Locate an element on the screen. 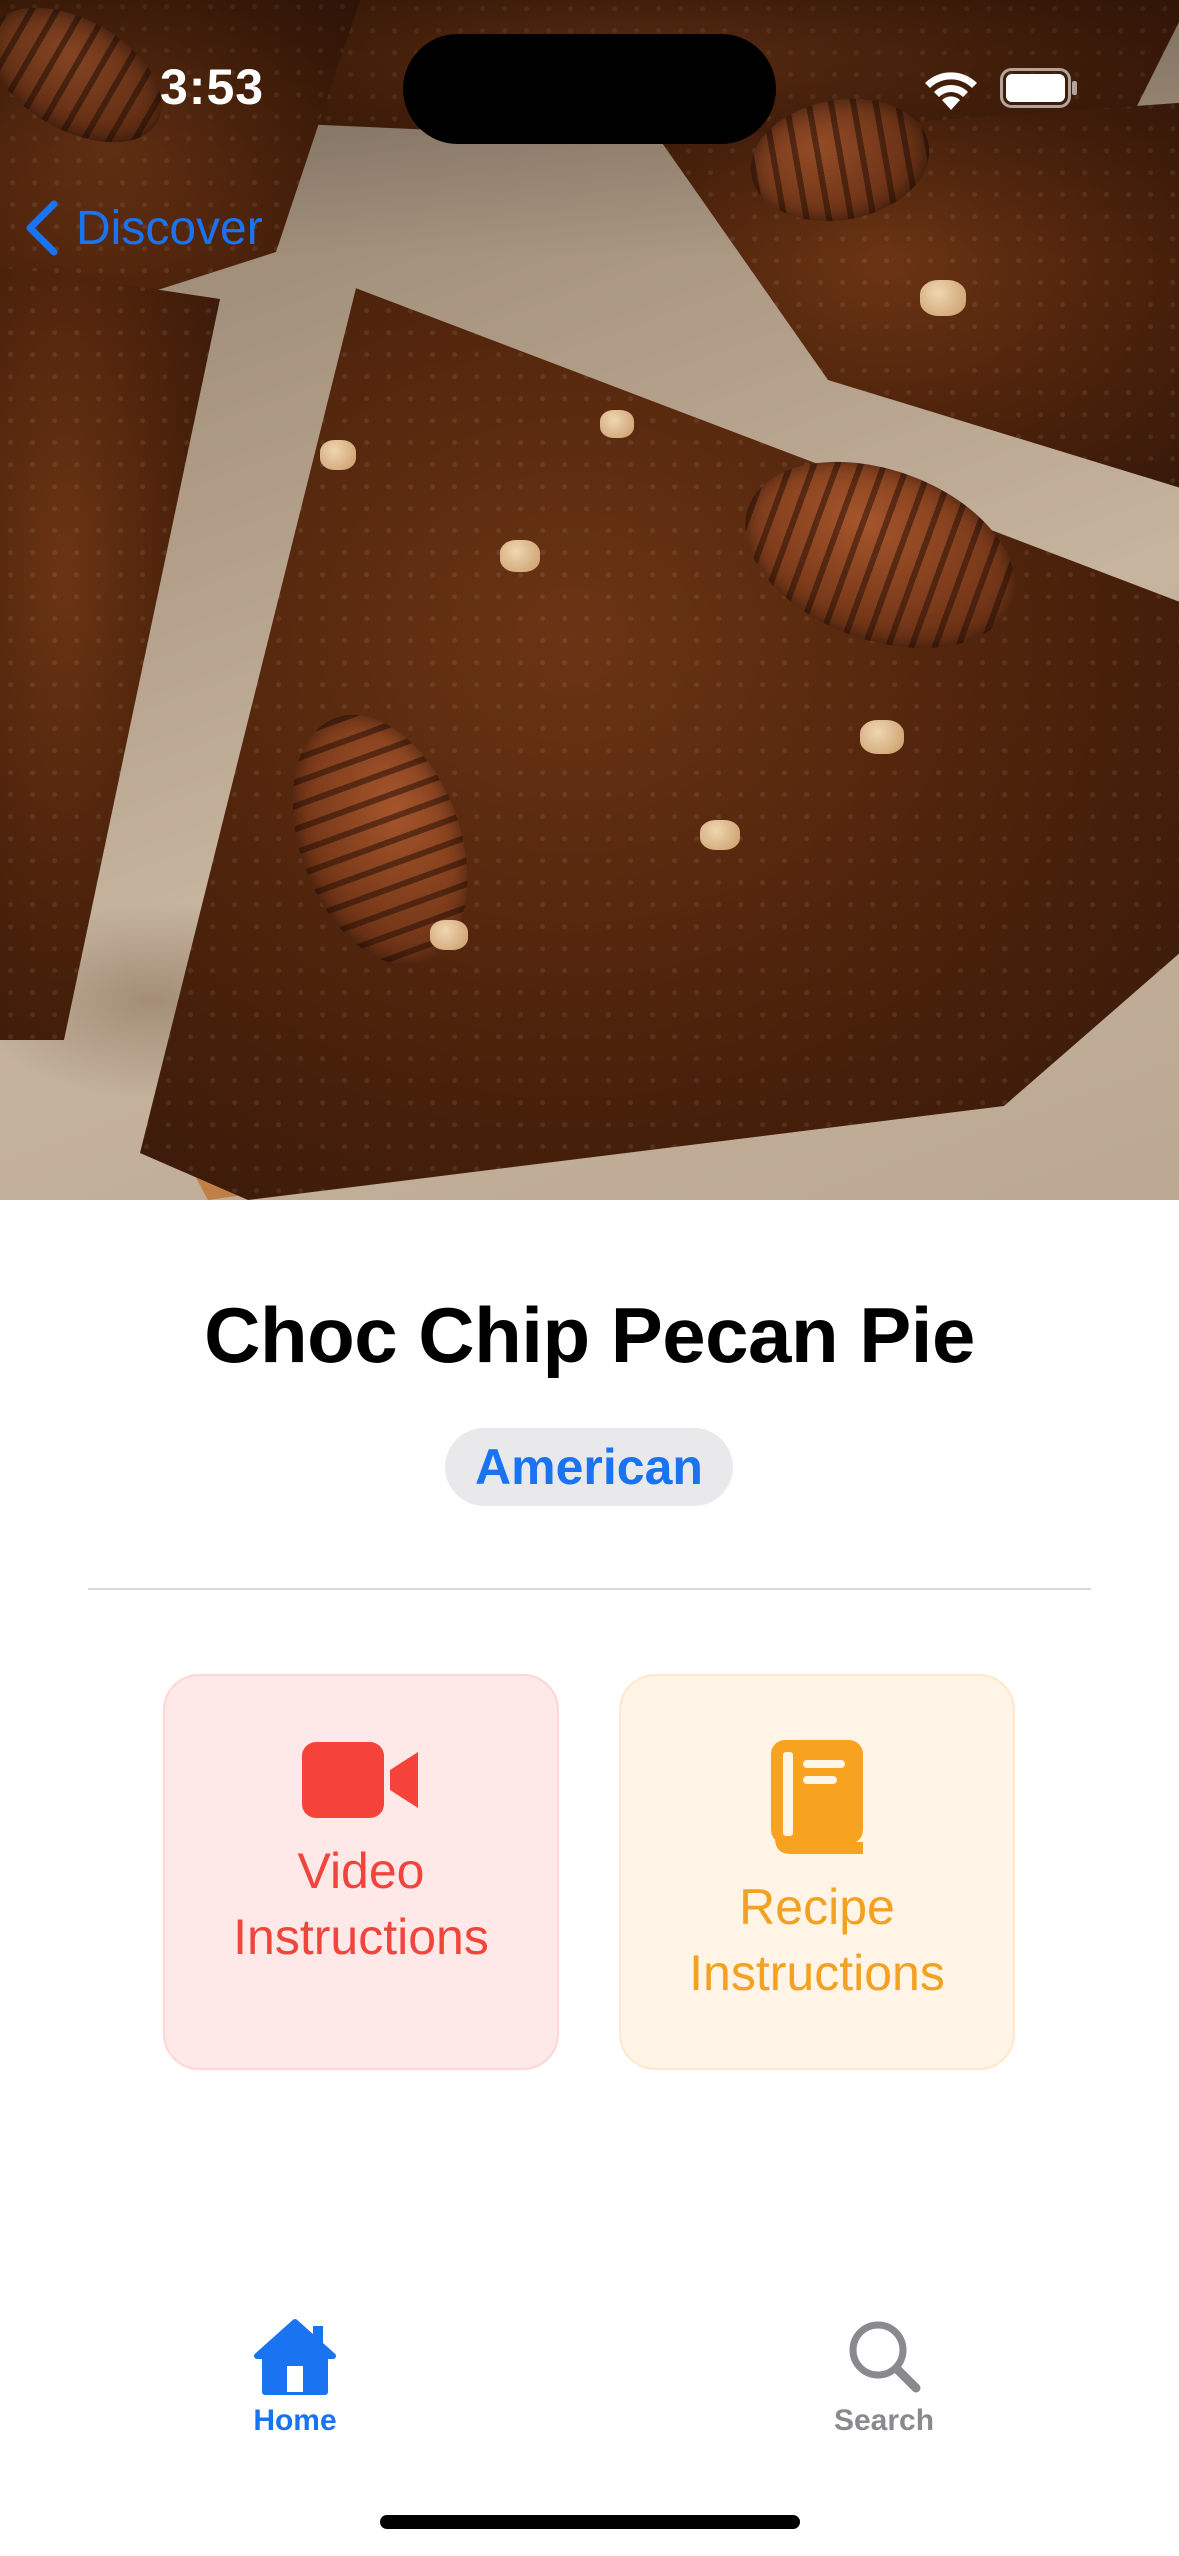  cuisine-tag: American is located at coordinates (589, 1467).